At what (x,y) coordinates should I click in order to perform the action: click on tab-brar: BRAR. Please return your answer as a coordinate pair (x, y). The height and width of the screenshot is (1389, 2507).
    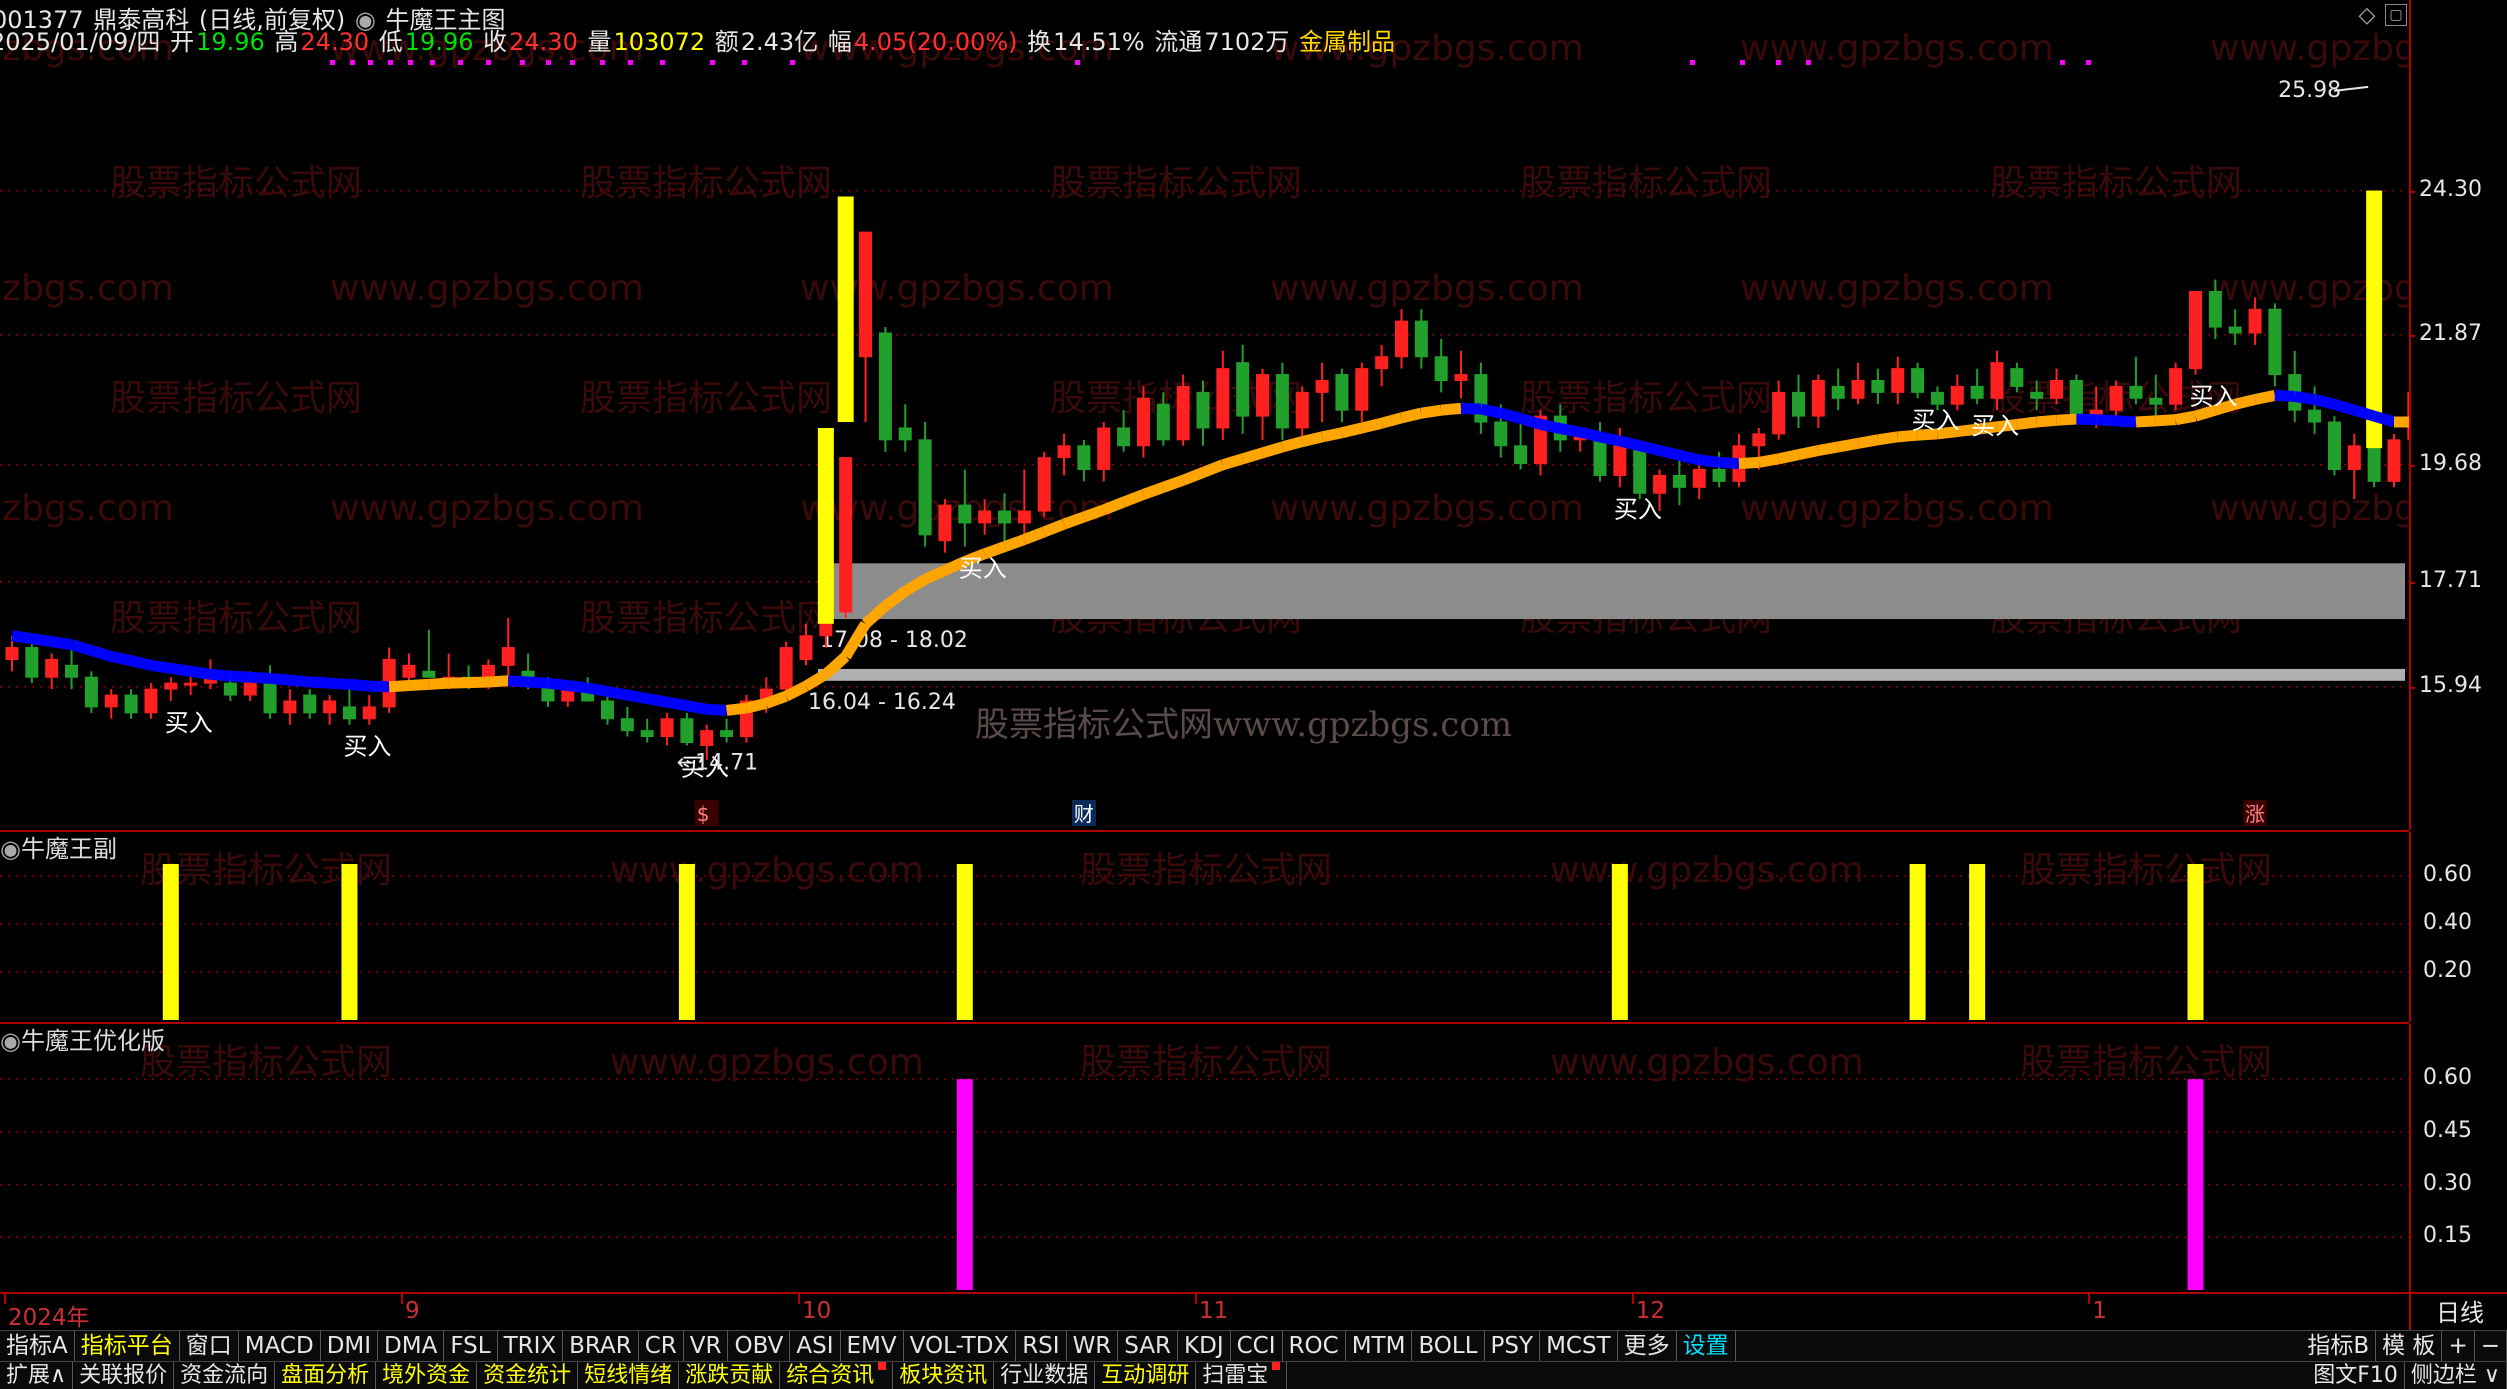
    Looking at the image, I should click on (601, 1346).